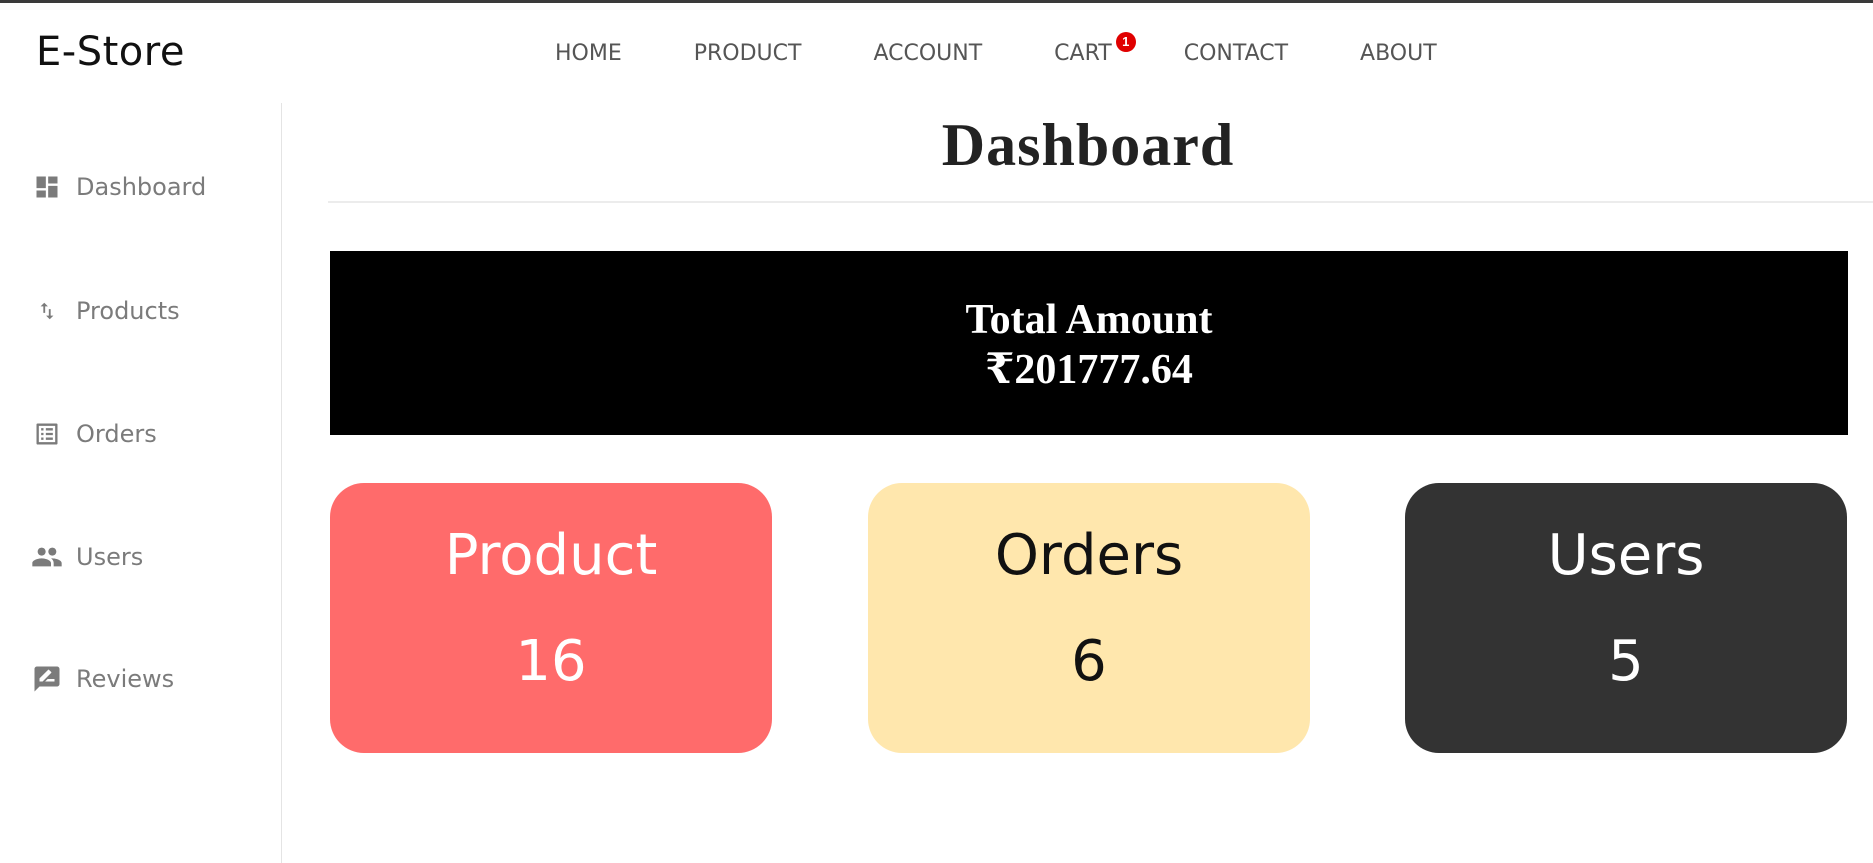  Describe the element at coordinates (116, 434) in the screenshot. I see `sidebar-item-label: Orders` at that location.